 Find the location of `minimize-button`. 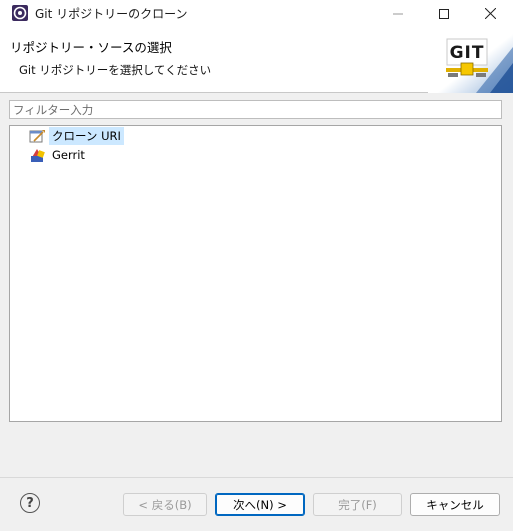

minimize-button is located at coordinates (398, 13).